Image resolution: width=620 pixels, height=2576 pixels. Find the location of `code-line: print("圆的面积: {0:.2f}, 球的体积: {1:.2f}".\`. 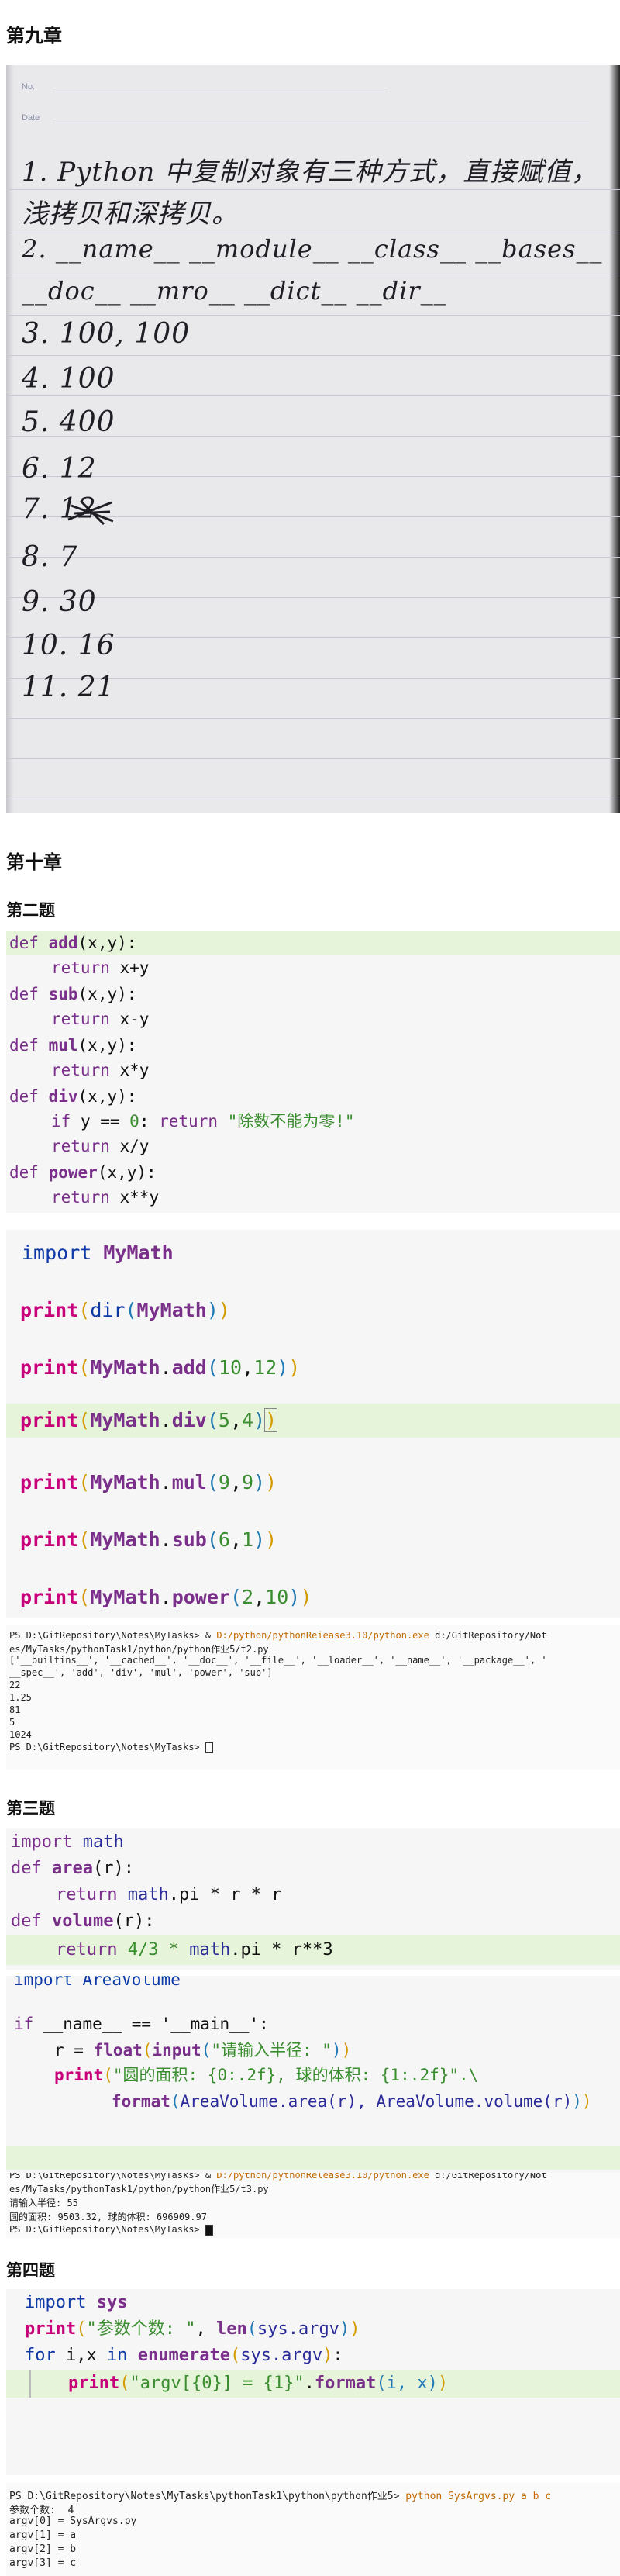

code-line: print("圆的面积: {0:.2f}, 球的体积: {1:.2f}".\ is located at coordinates (266, 2075).